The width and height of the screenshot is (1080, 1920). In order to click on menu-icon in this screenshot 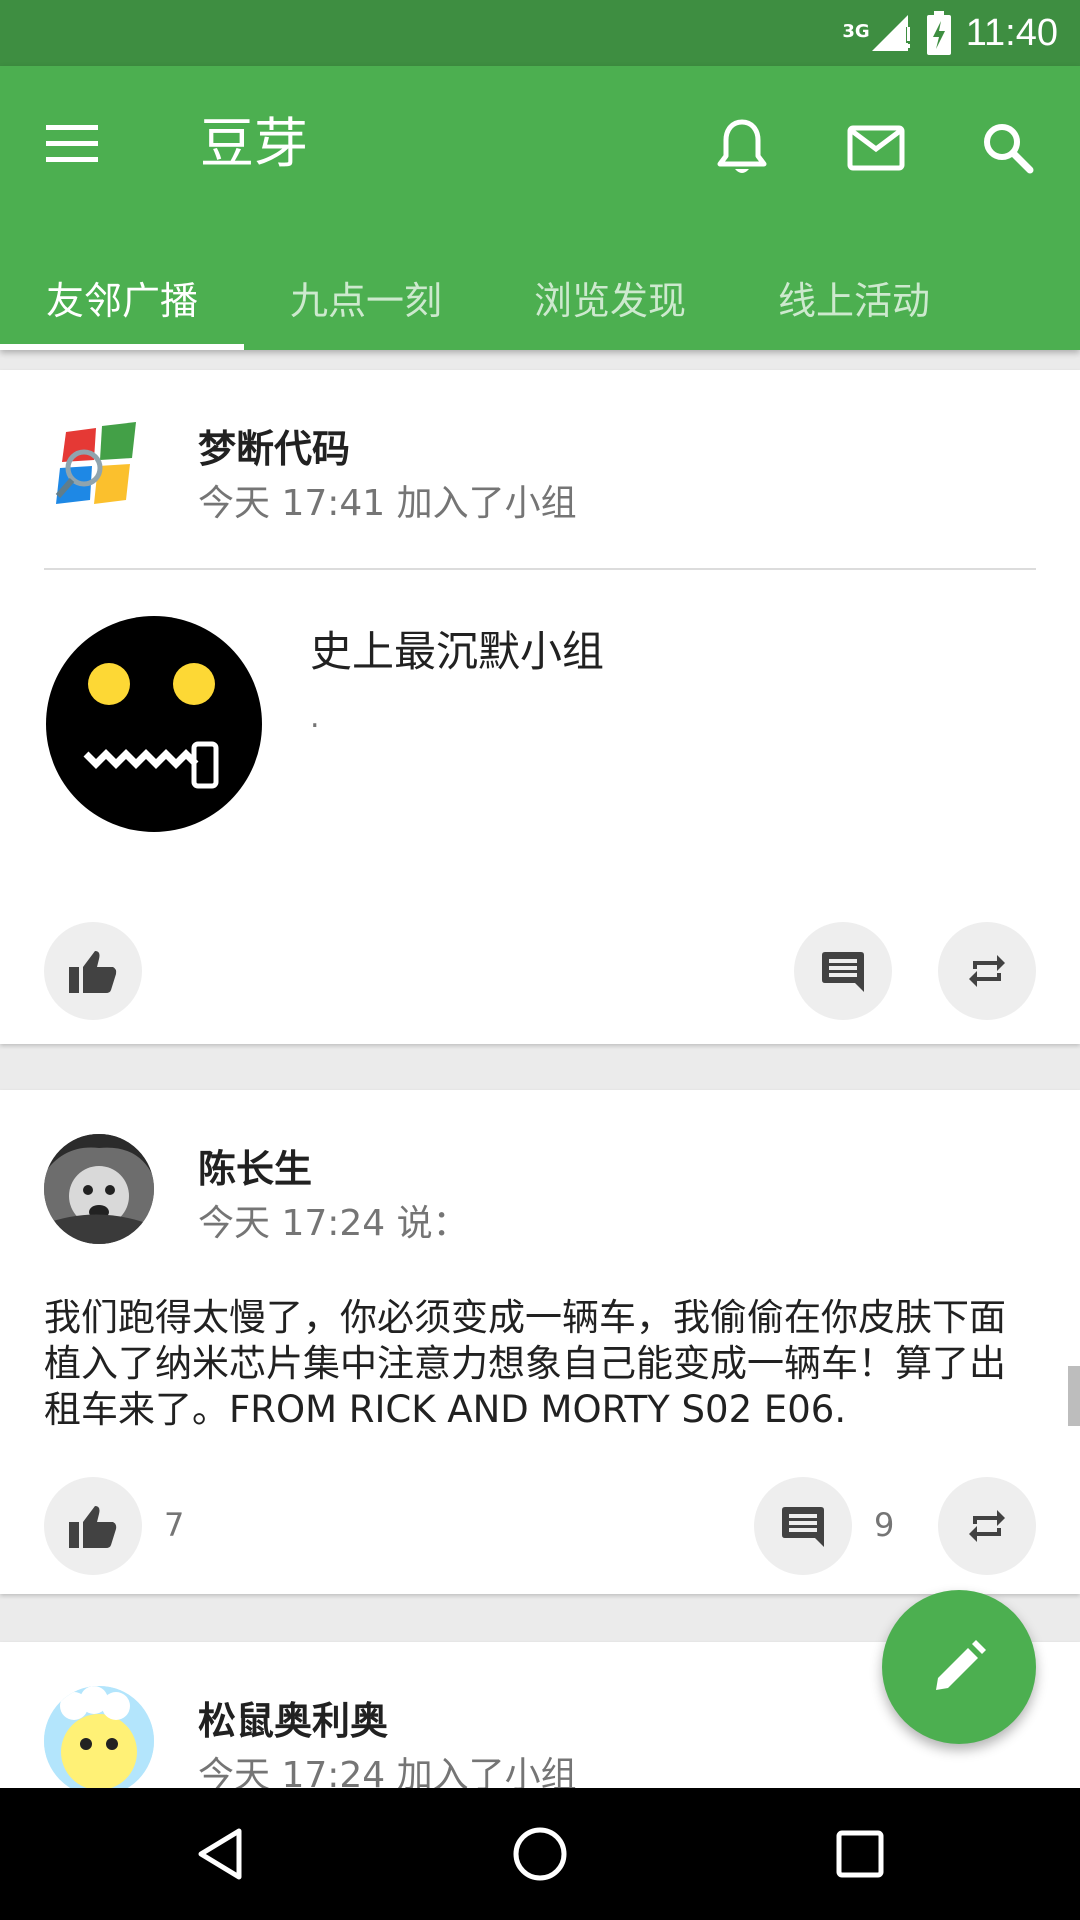, I will do `click(72, 143)`.